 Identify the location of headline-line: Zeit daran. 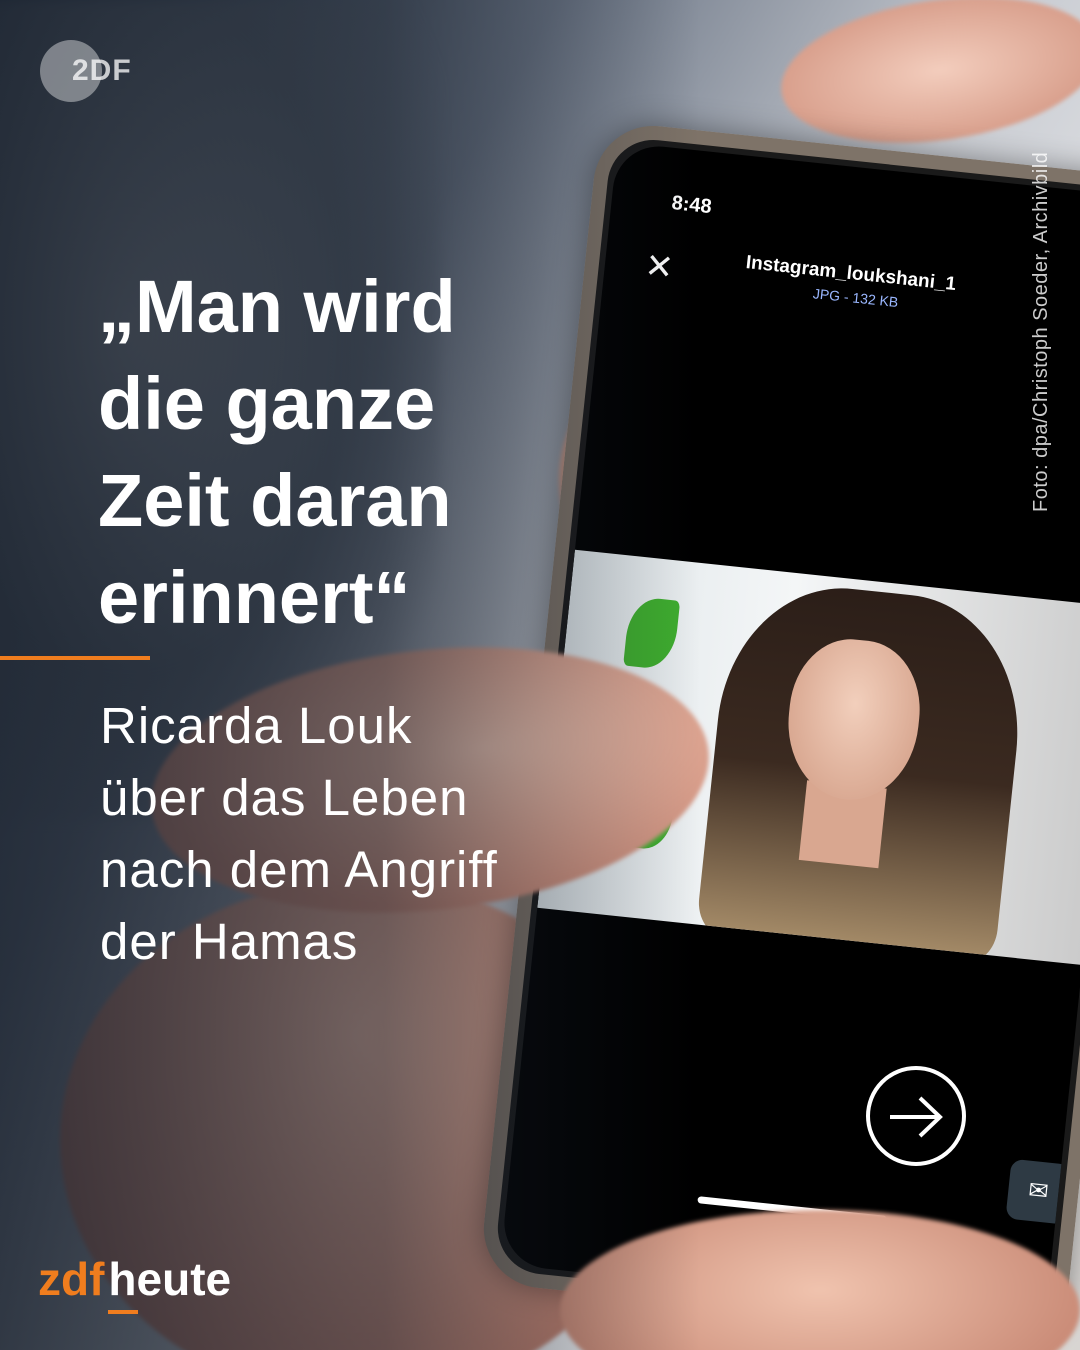
(275, 500).